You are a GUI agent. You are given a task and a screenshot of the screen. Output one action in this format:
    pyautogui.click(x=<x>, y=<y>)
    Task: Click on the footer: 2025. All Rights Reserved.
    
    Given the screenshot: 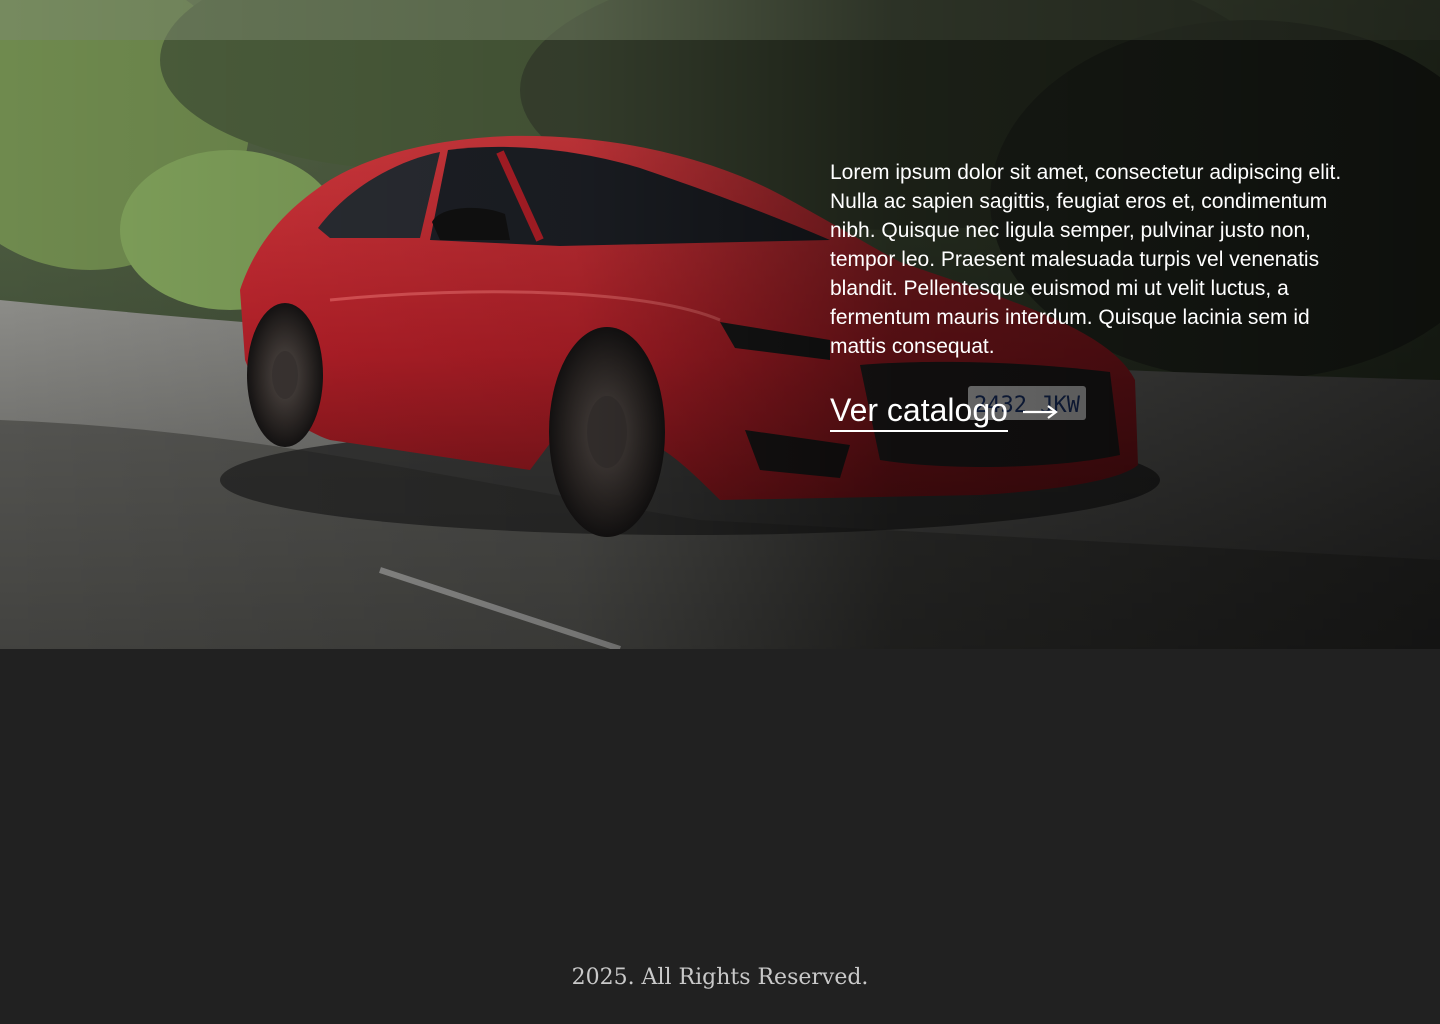 What is the action you would take?
    pyautogui.click(x=720, y=977)
    